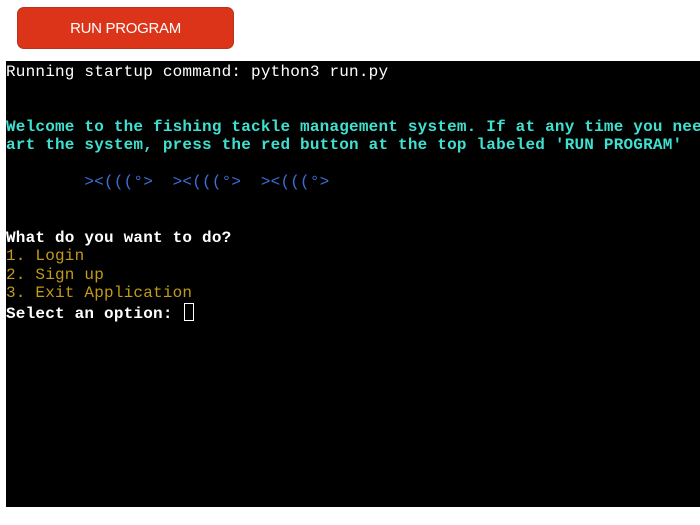 Image resolution: width=700 pixels, height=525 pixels. Describe the element at coordinates (45, 256) in the screenshot. I see `menu-option-login: 1. Login` at that location.